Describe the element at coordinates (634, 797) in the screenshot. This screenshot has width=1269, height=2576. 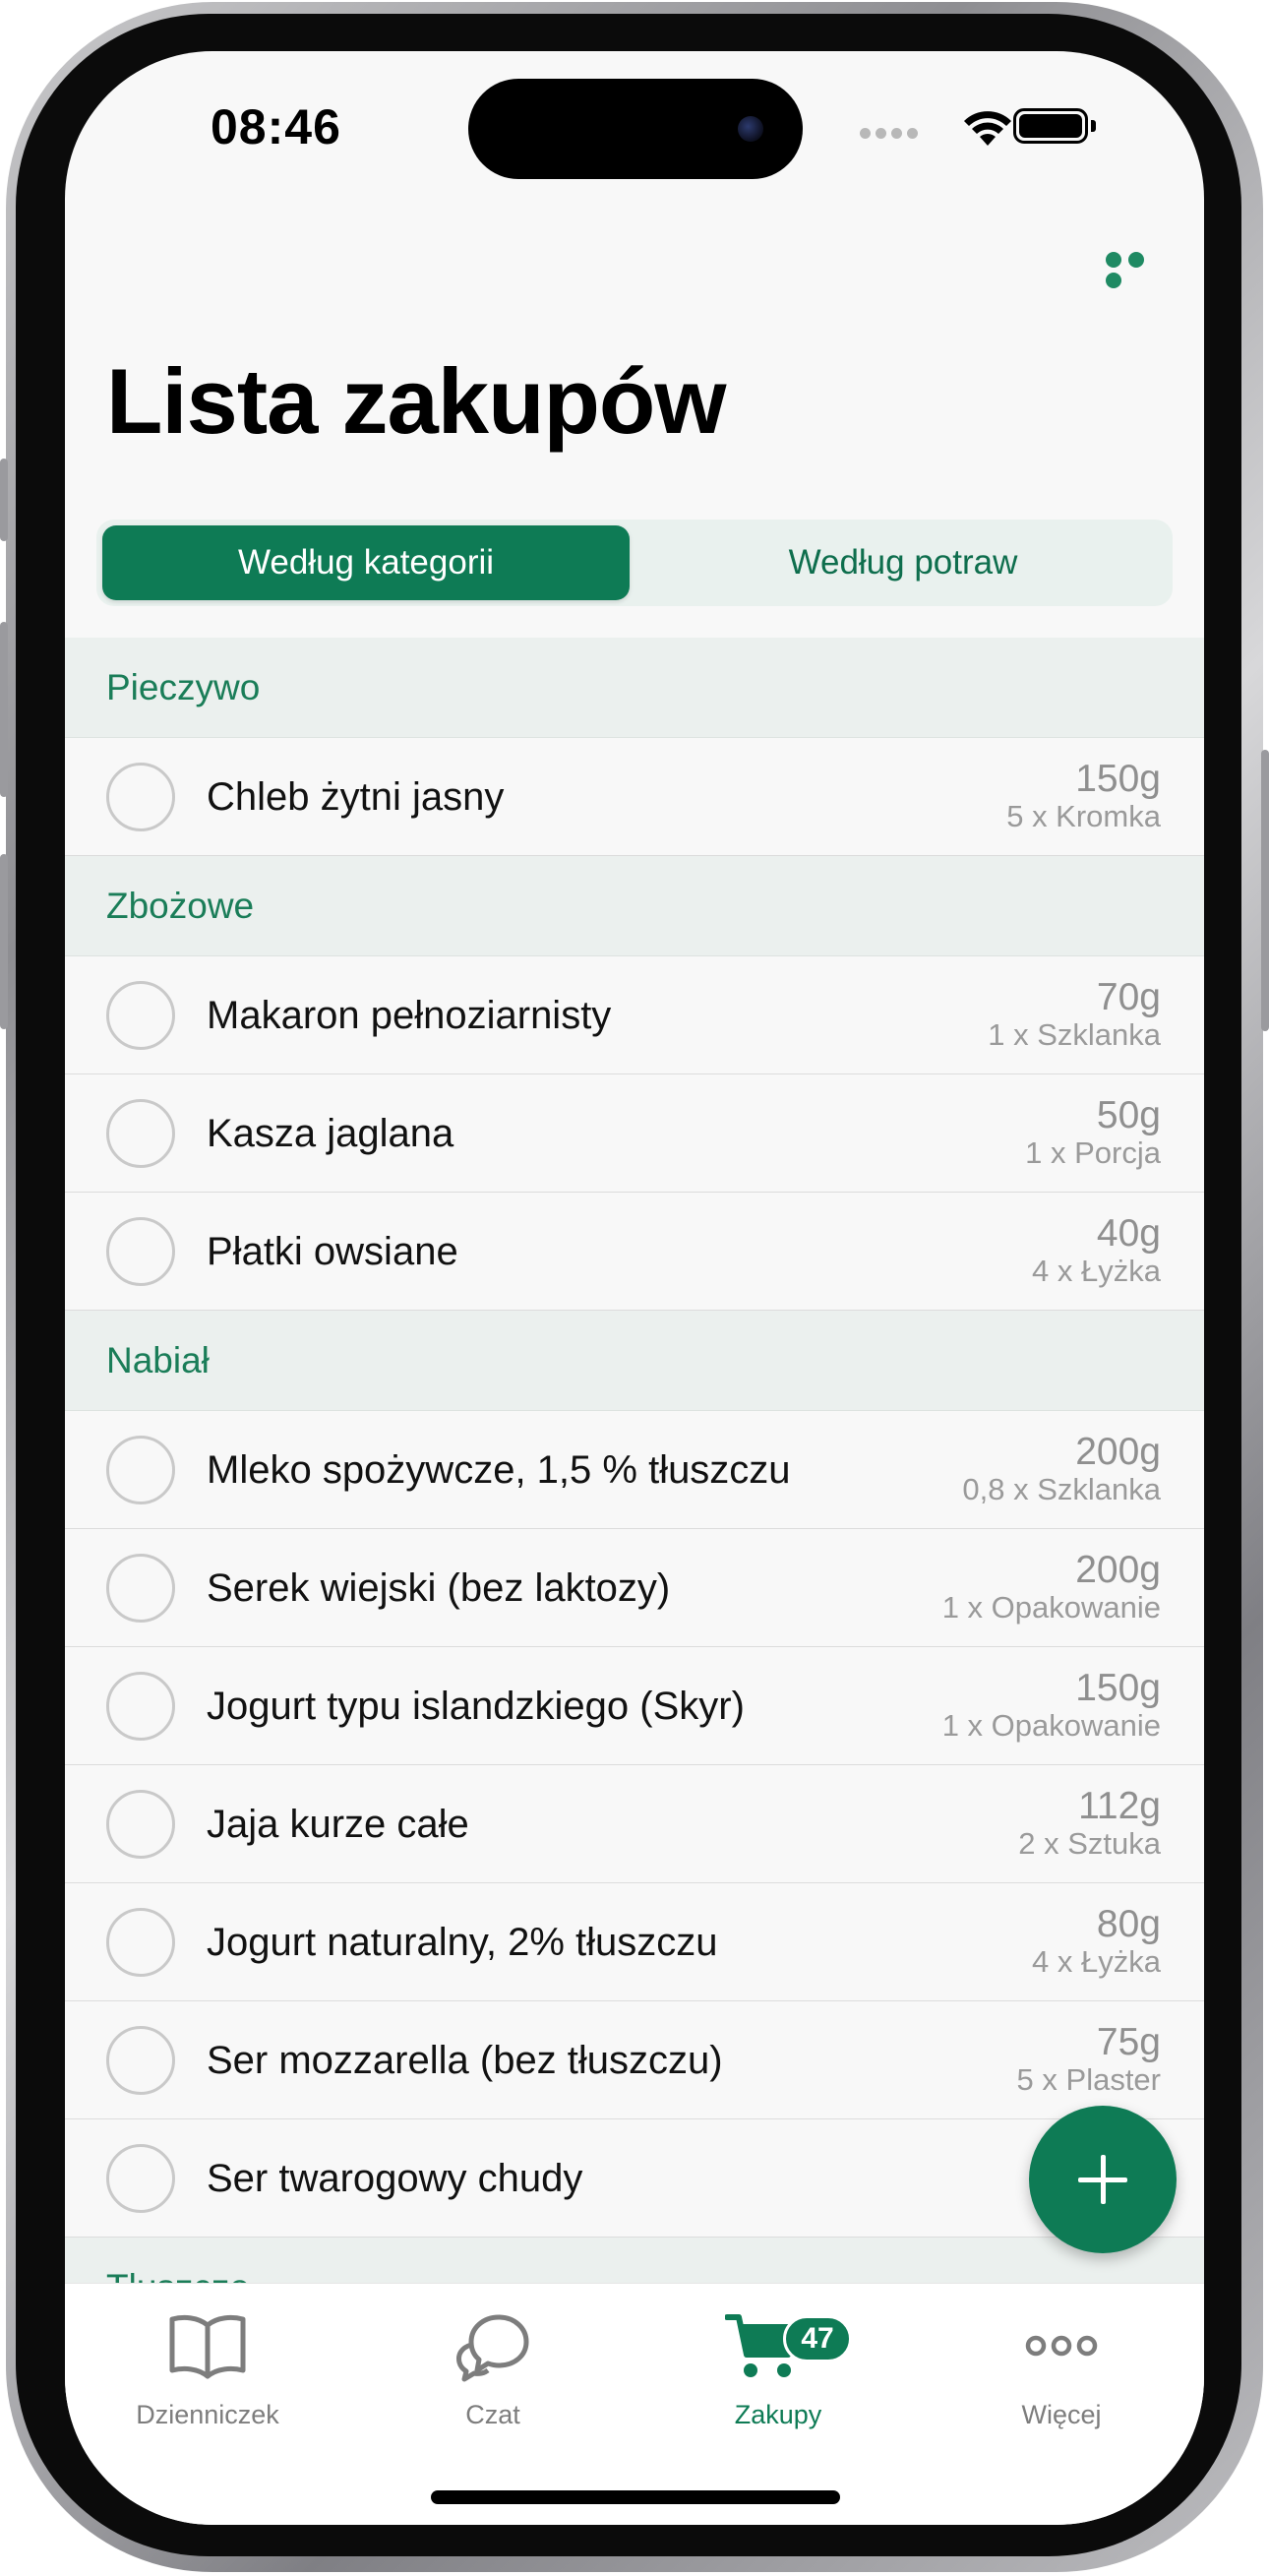
I see `list-item: Chleb żytni jasny 150g 5 x Kromka` at that location.